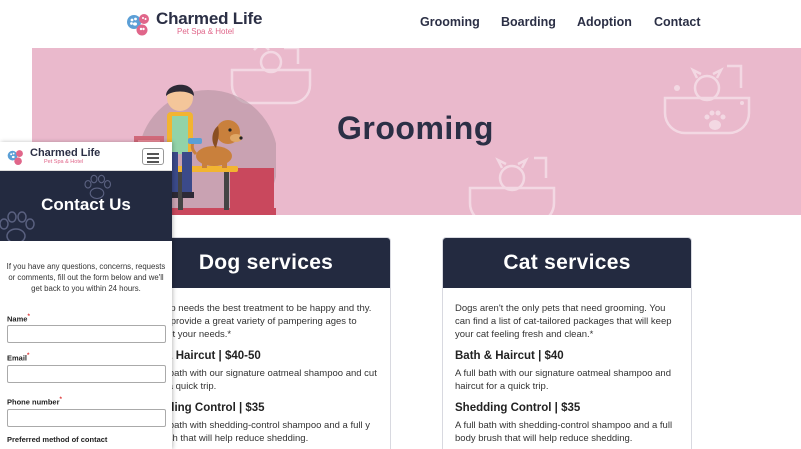  What do you see at coordinates (205, 31) in the screenshot?
I see `logo-tagline: Pet Spa & Hotel` at bounding box center [205, 31].